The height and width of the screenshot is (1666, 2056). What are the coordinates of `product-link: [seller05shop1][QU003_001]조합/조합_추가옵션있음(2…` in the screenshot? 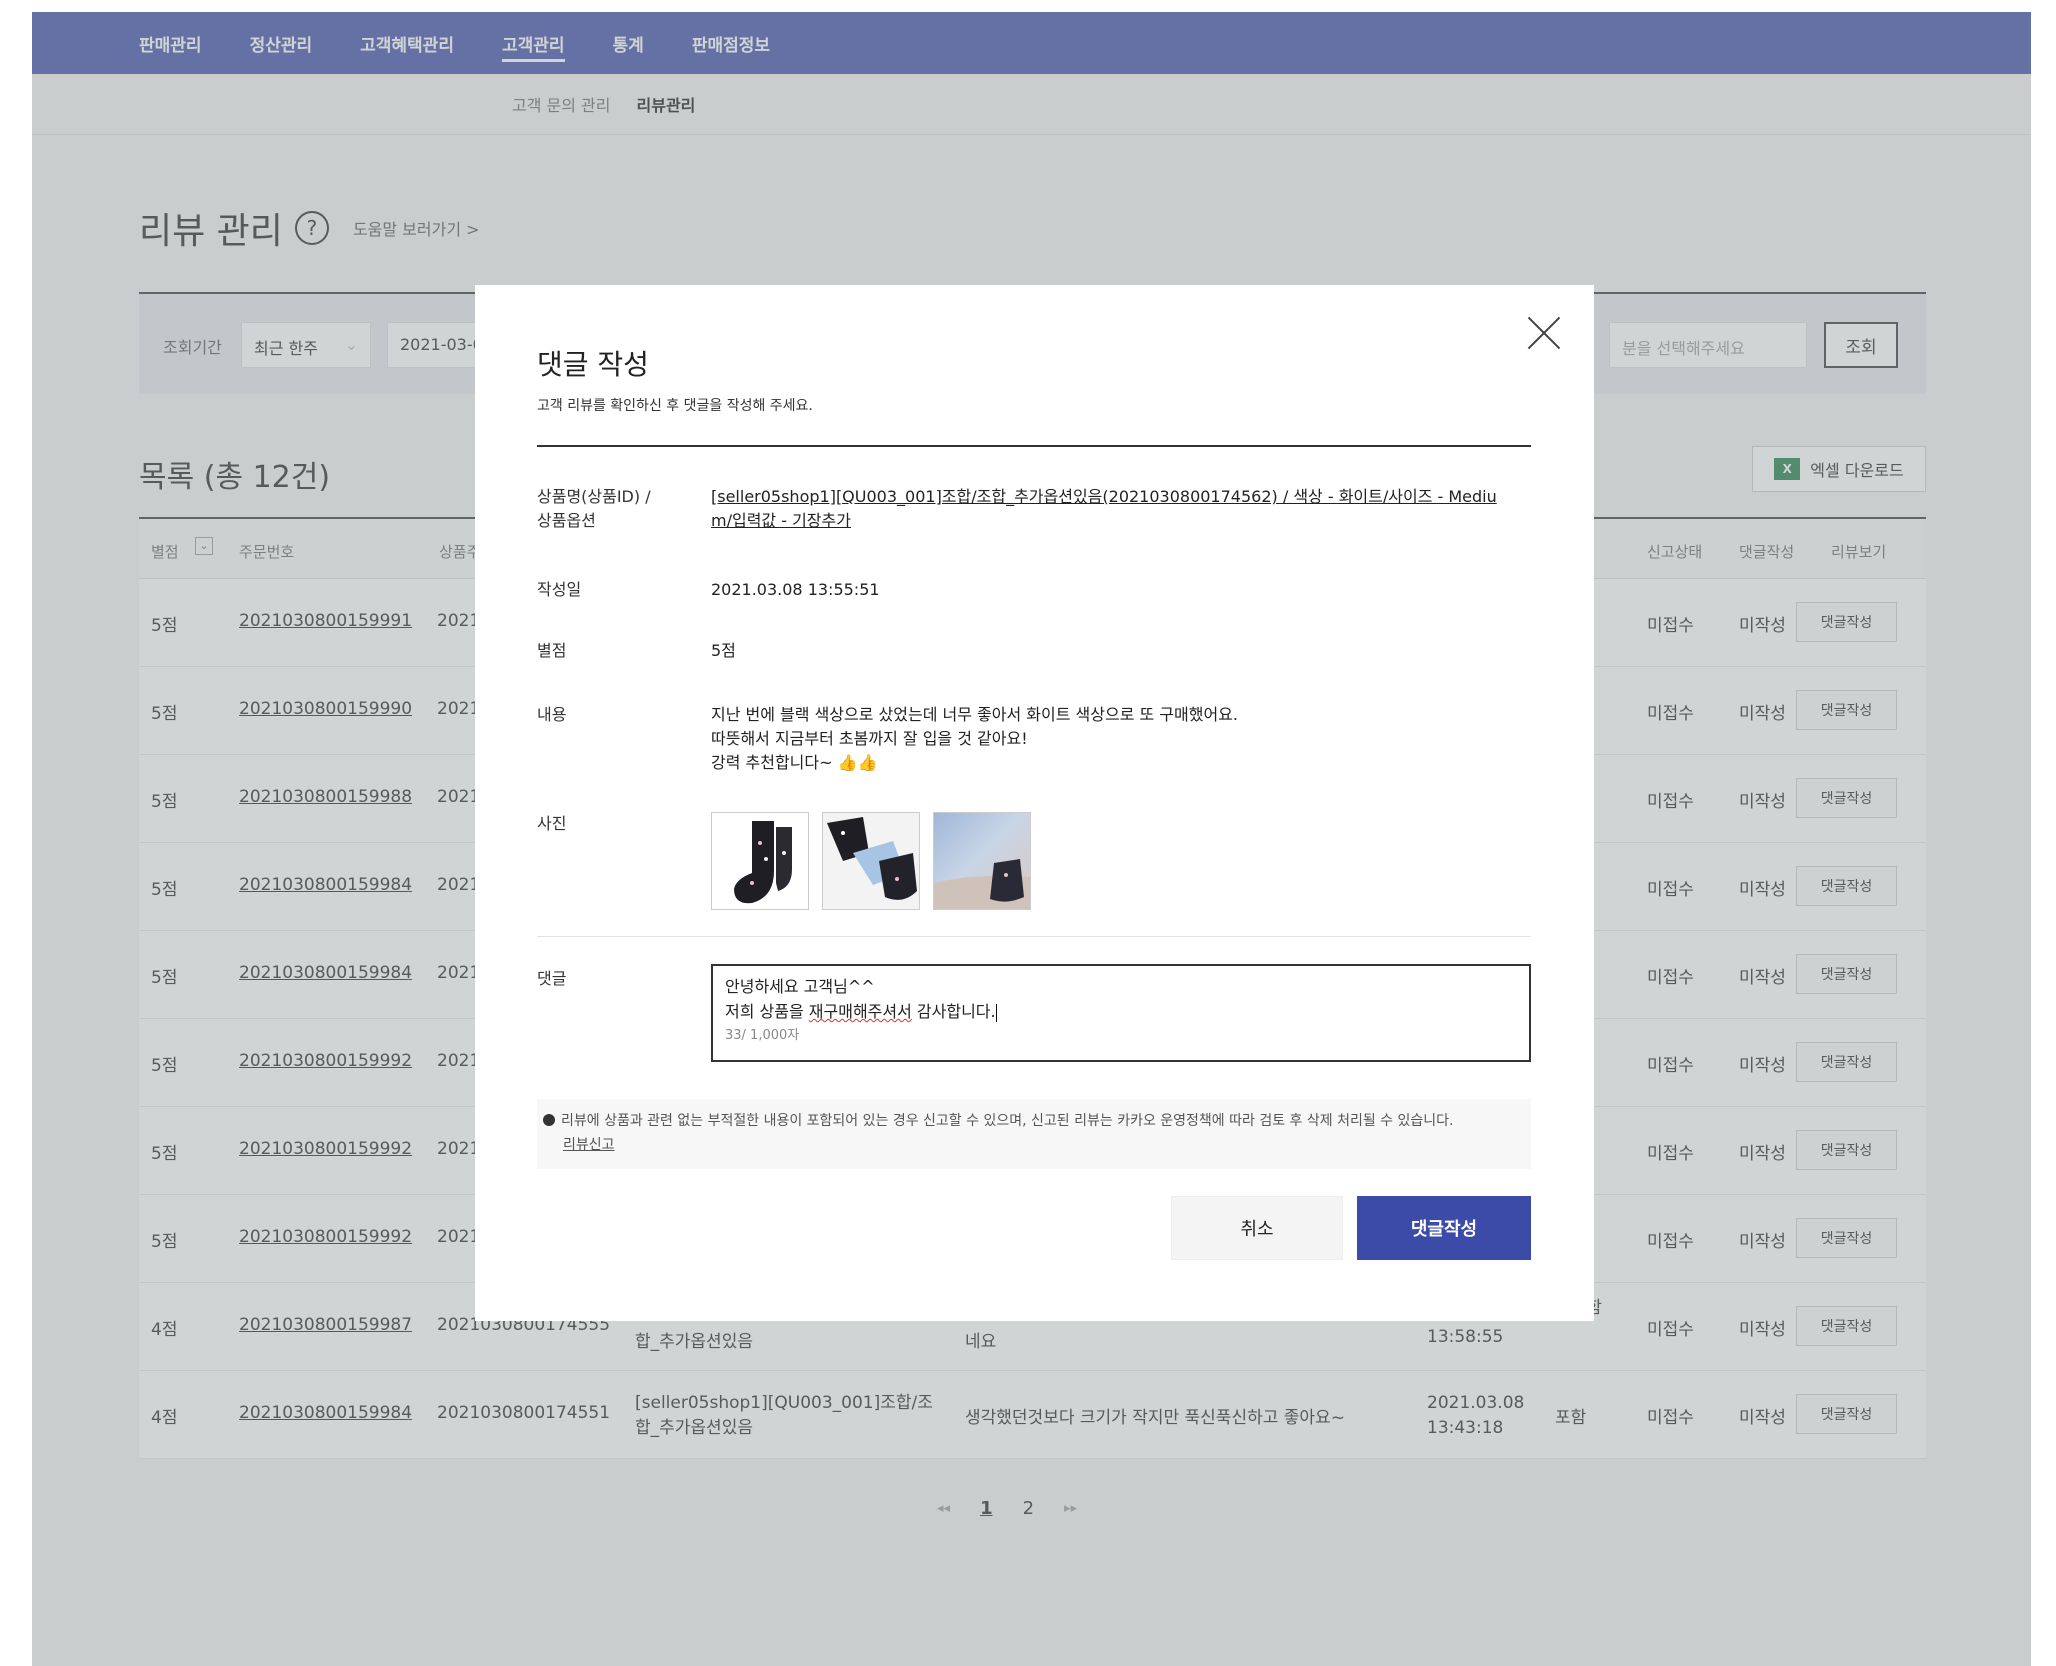 It's located at (1111, 509).